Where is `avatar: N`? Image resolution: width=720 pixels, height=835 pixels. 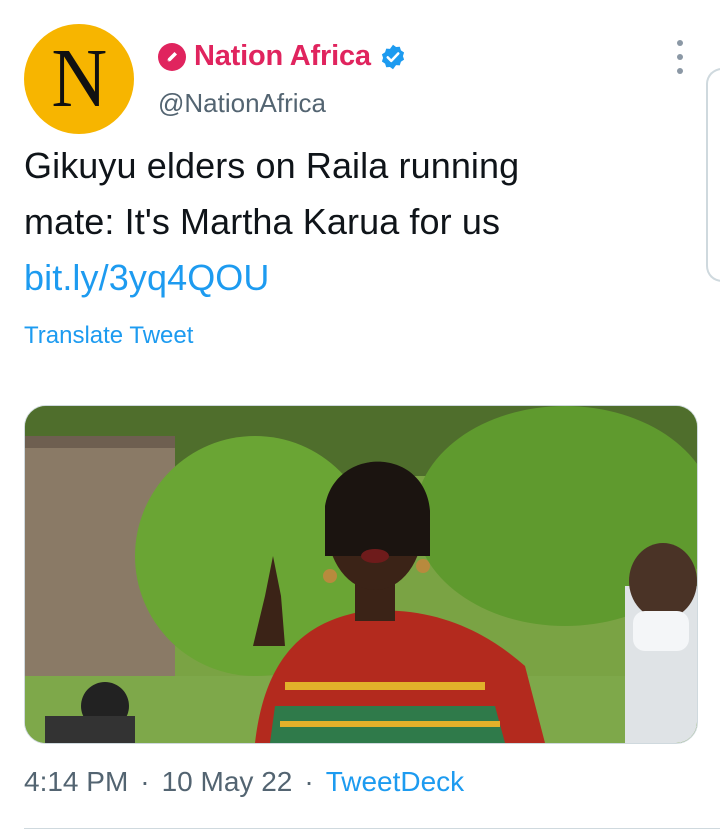 avatar: N is located at coordinates (79, 79).